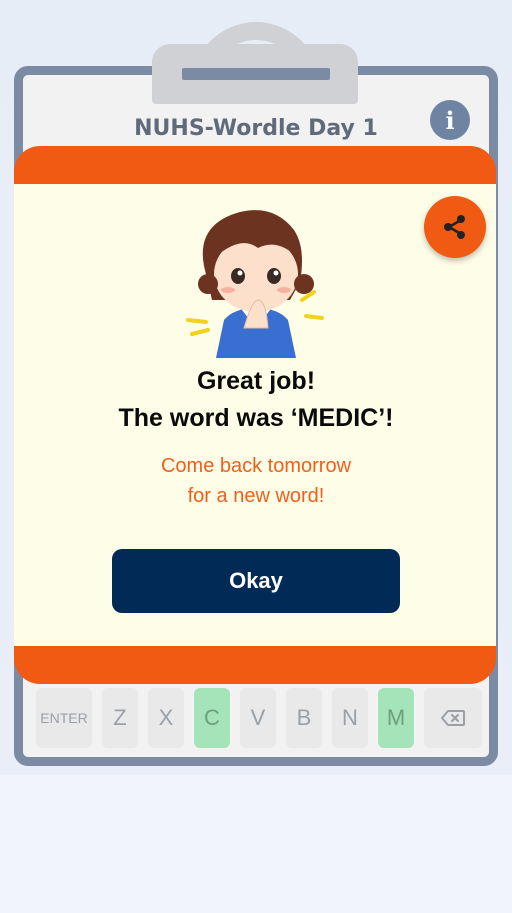 This screenshot has width=512, height=913. Describe the element at coordinates (64, 718) in the screenshot. I see `key-enter: ENTER` at that location.